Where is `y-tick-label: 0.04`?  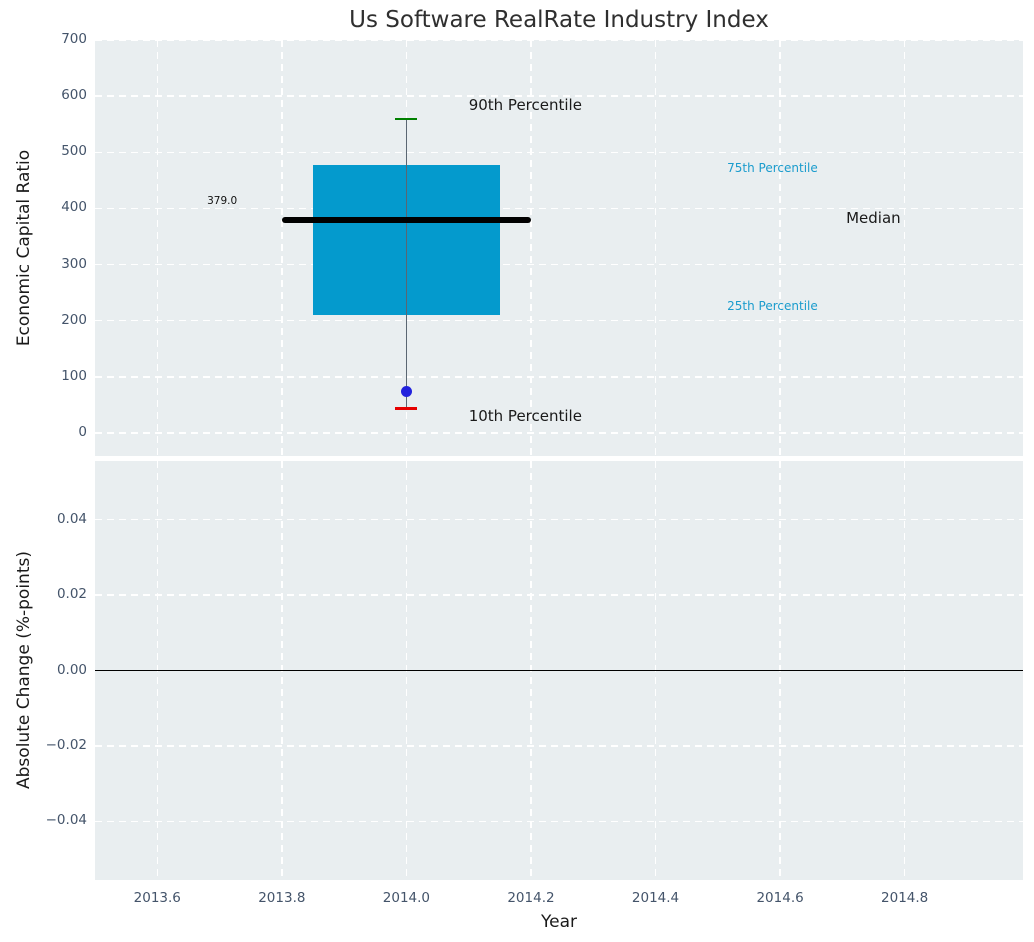 y-tick-label: 0.04 is located at coordinates (71, 518).